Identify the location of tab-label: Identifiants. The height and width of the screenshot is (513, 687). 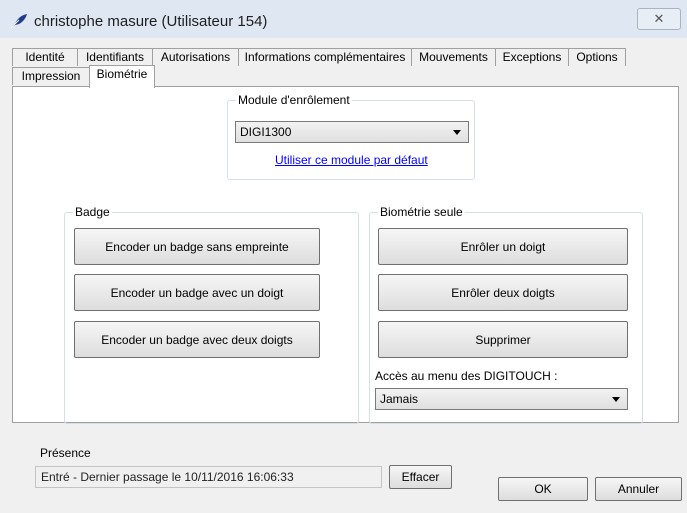
(115, 57).